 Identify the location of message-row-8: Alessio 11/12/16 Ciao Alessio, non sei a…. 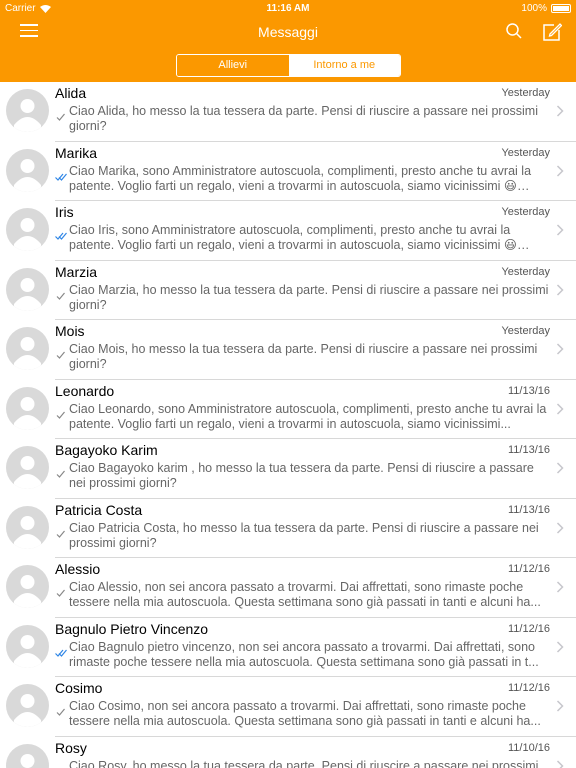
(288, 588).